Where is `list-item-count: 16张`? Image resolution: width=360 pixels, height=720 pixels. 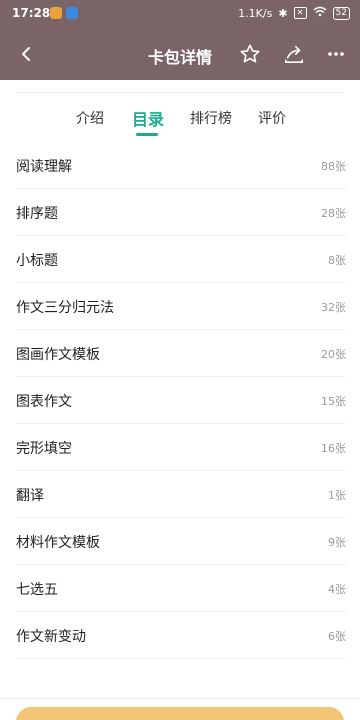 list-item-count: 16张 is located at coordinates (333, 448).